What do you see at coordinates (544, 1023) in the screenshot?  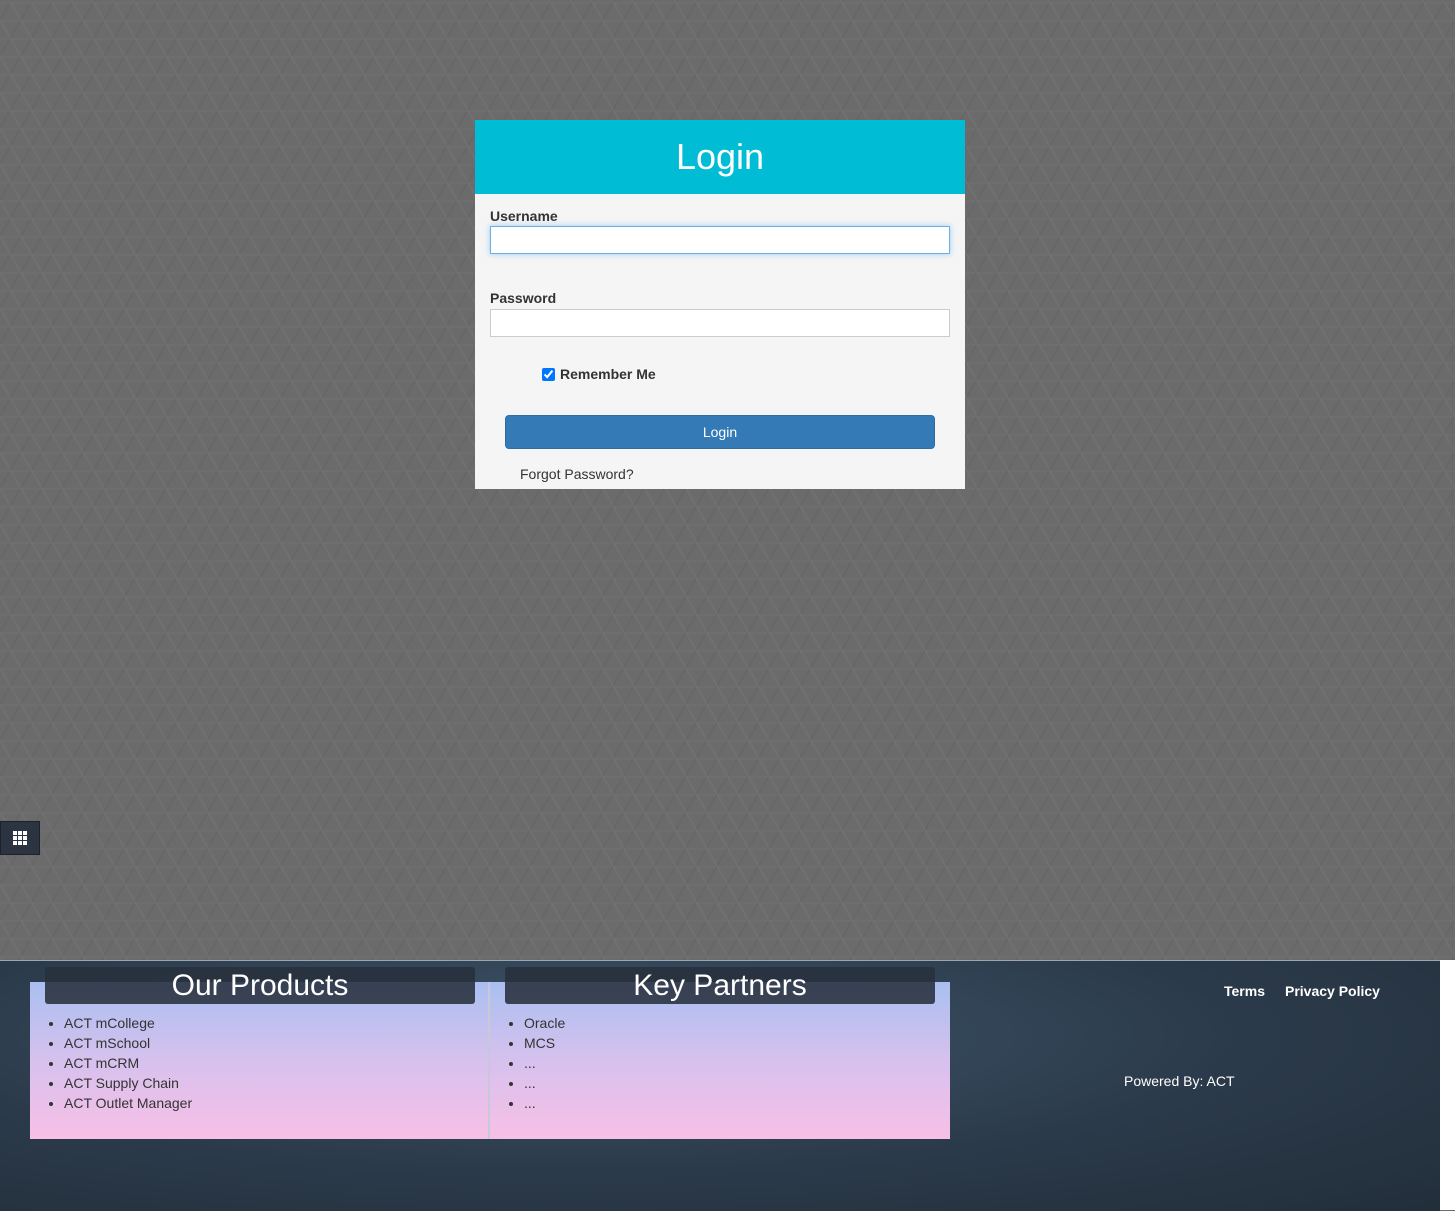 I see `partners-list-item: Oracle` at bounding box center [544, 1023].